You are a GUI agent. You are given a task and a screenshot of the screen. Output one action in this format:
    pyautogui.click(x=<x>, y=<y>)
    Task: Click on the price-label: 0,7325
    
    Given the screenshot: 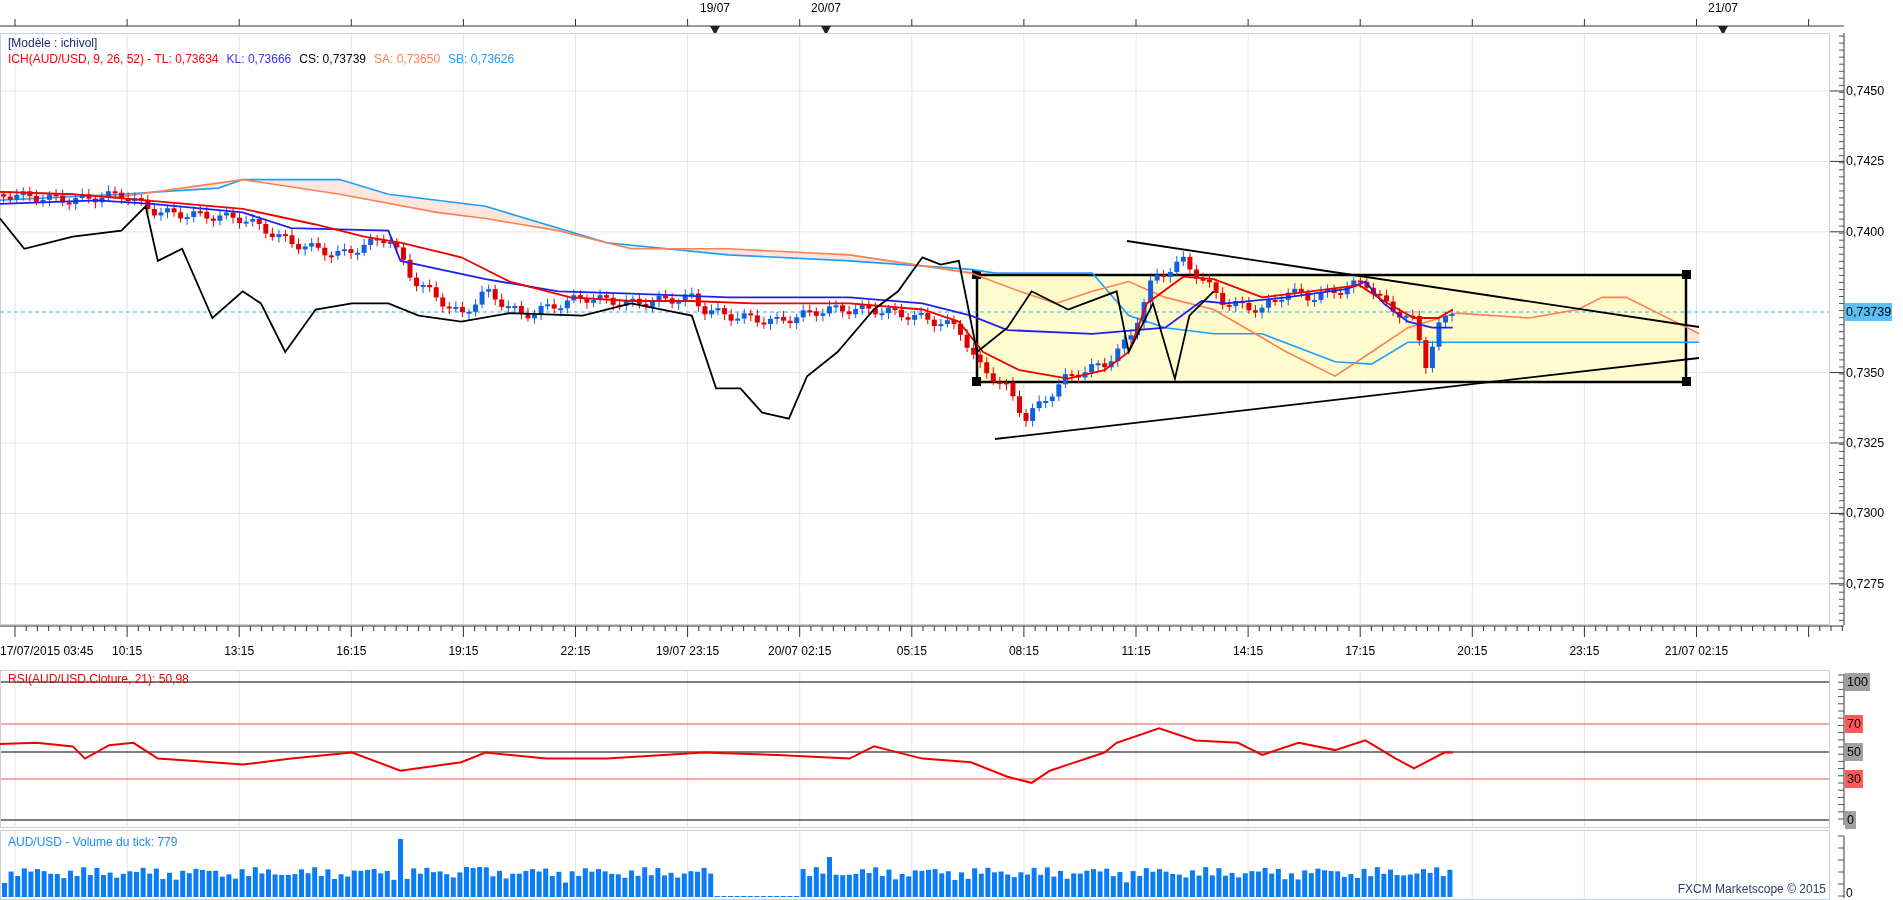 What is the action you would take?
    pyautogui.click(x=1865, y=443)
    